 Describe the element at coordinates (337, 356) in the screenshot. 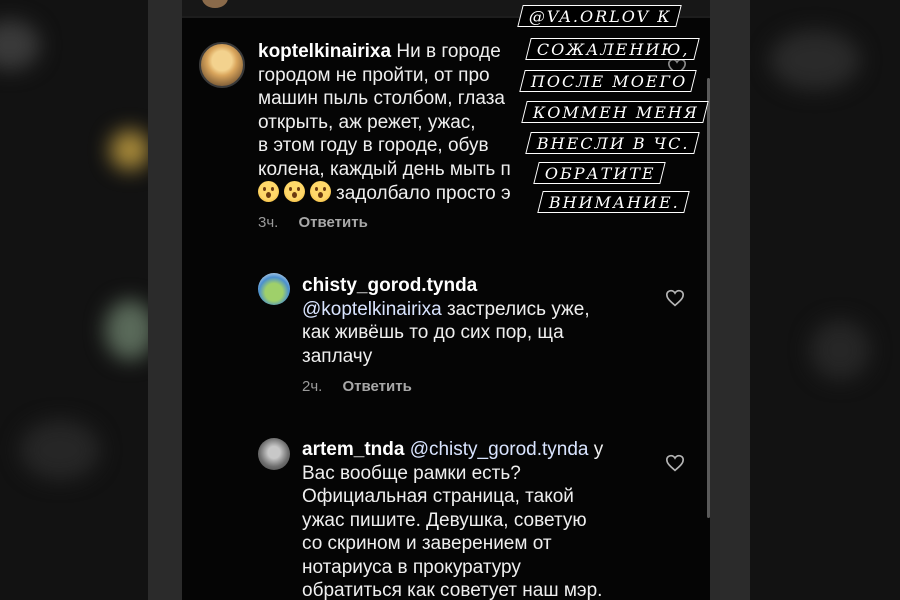

I see `comment-text-line: заплачу` at that location.